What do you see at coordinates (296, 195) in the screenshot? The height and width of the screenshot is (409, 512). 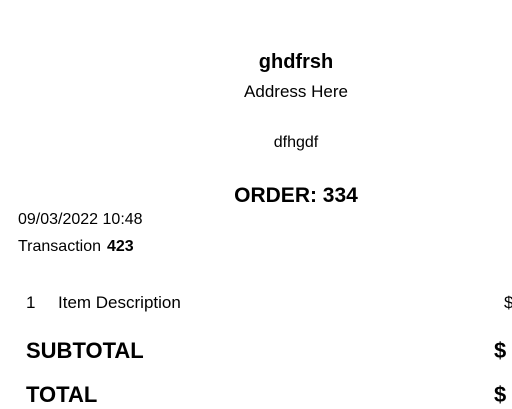 I see `order-number: ORDER: 334` at bounding box center [296, 195].